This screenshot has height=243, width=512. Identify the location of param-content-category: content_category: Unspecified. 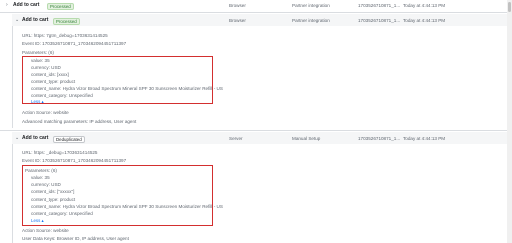
(62, 213).